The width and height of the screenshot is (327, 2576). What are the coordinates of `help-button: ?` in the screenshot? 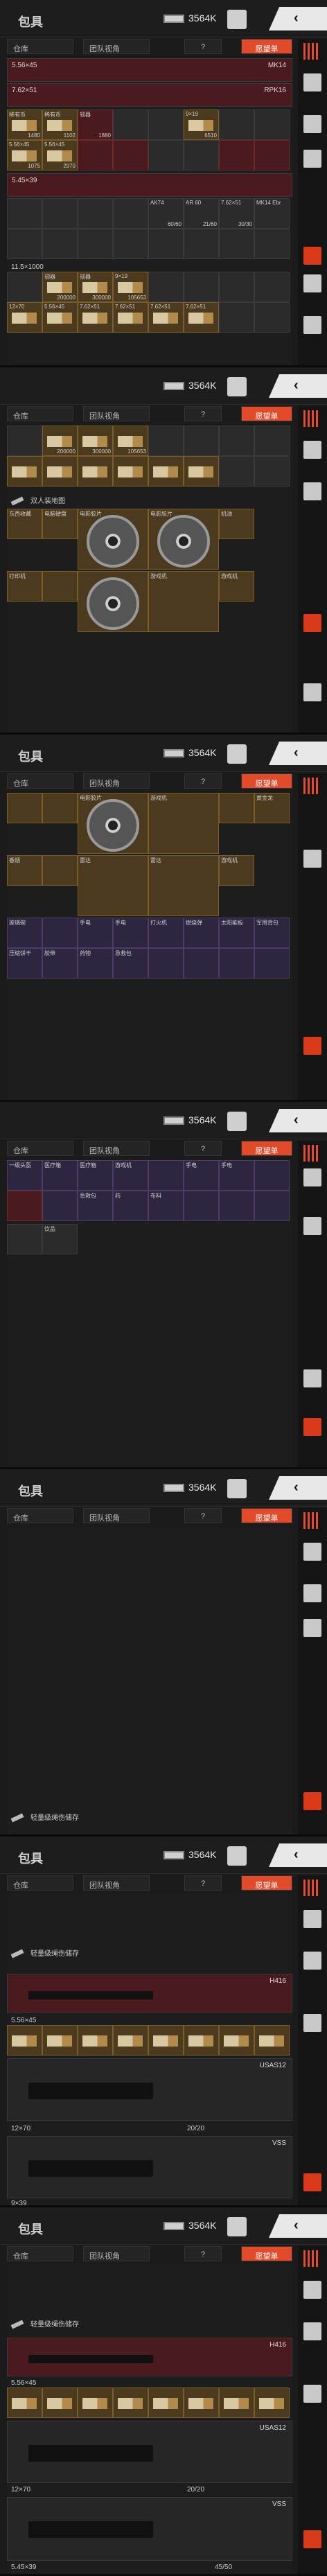 It's located at (203, 781).